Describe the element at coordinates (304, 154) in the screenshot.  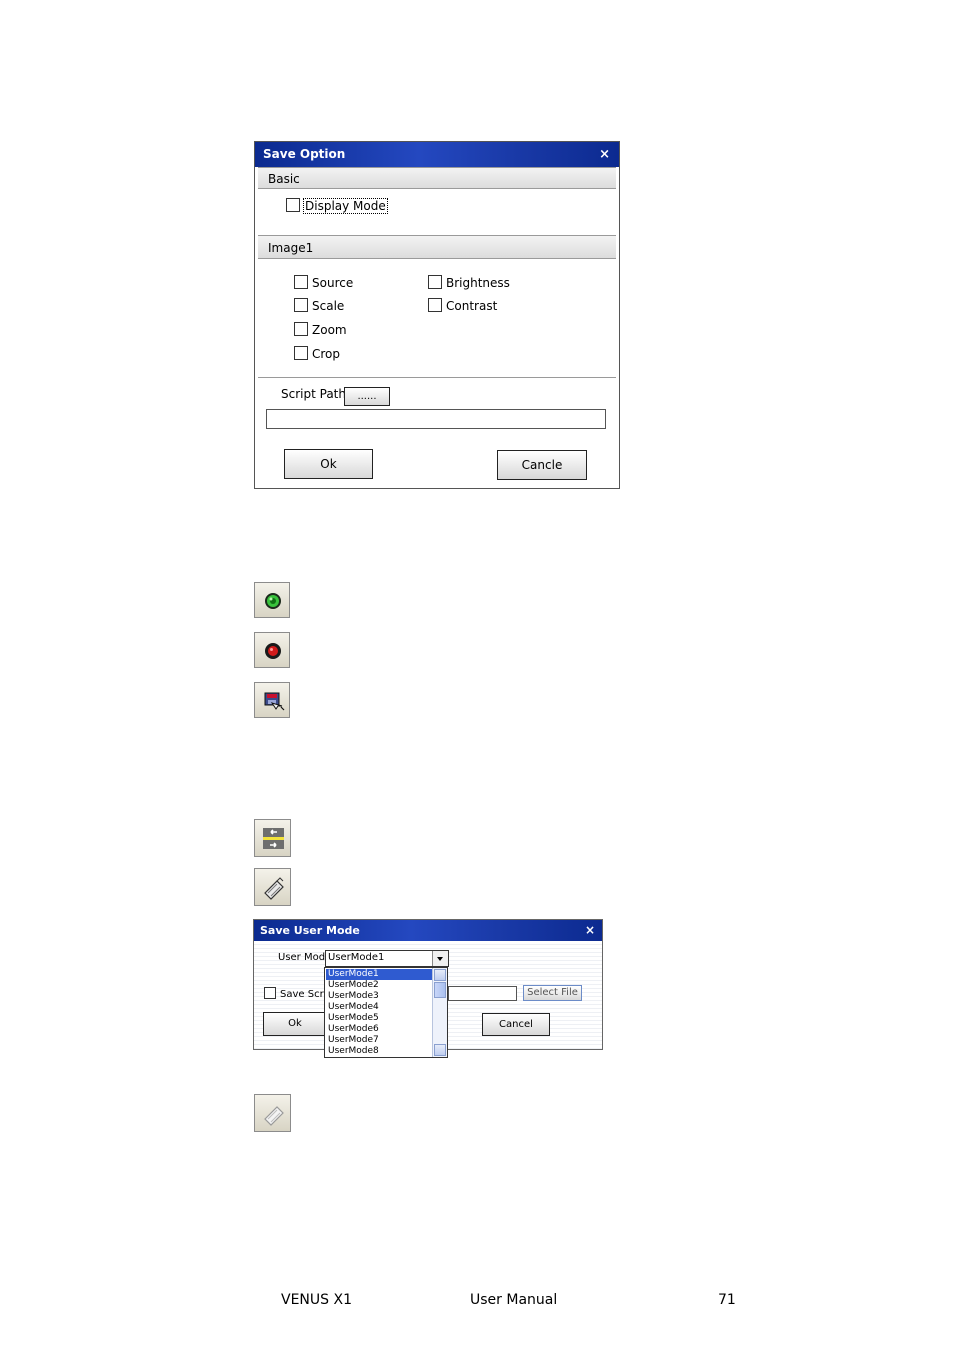
I see `dialog-title: Save Option` at that location.